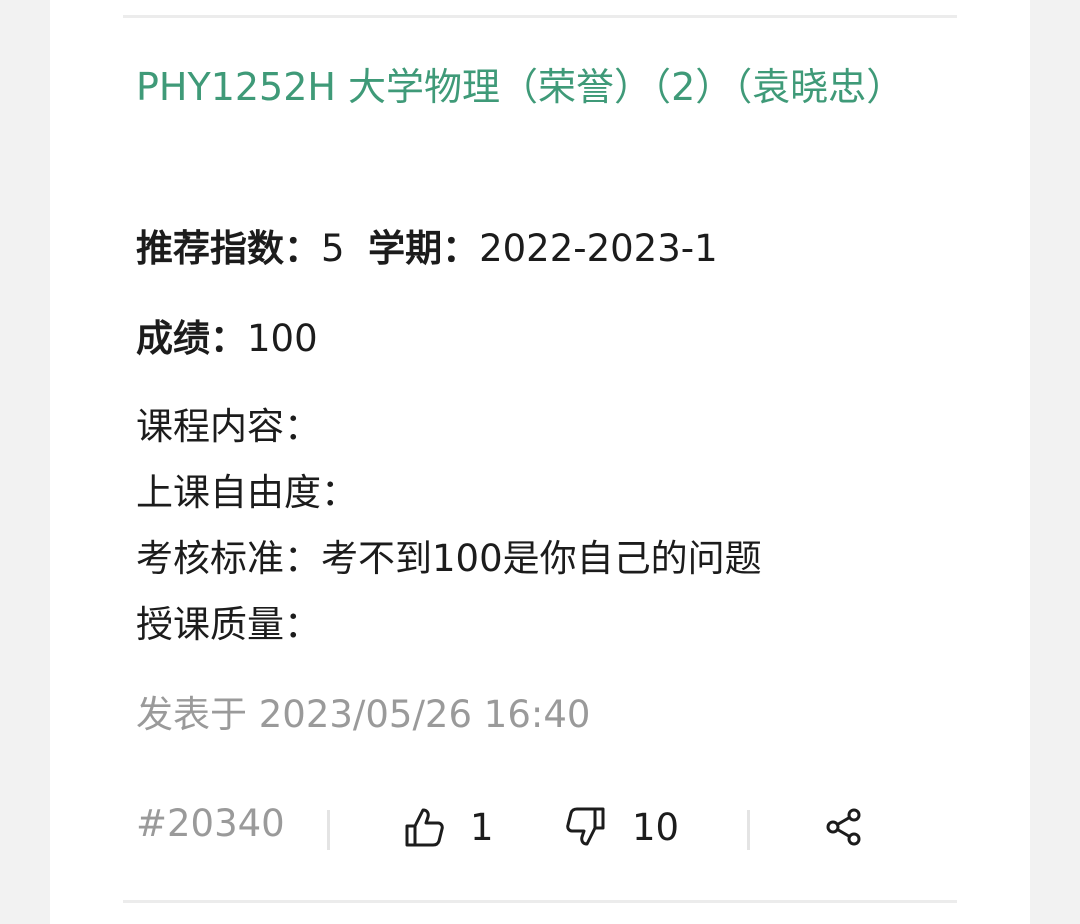 The height and width of the screenshot is (924, 1080). I want to click on dislike-button: 10, so click(622, 827).